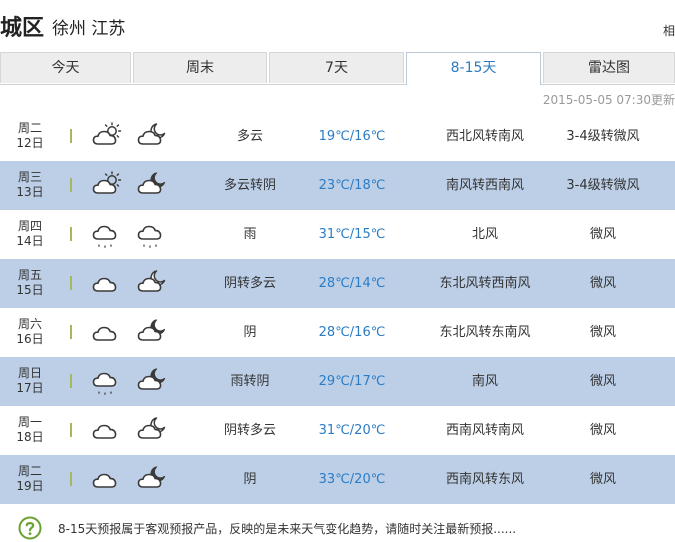 This screenshot has width=675, height=542. I want to click on temperature-range: 28℃/16℃, so click(352, 332).